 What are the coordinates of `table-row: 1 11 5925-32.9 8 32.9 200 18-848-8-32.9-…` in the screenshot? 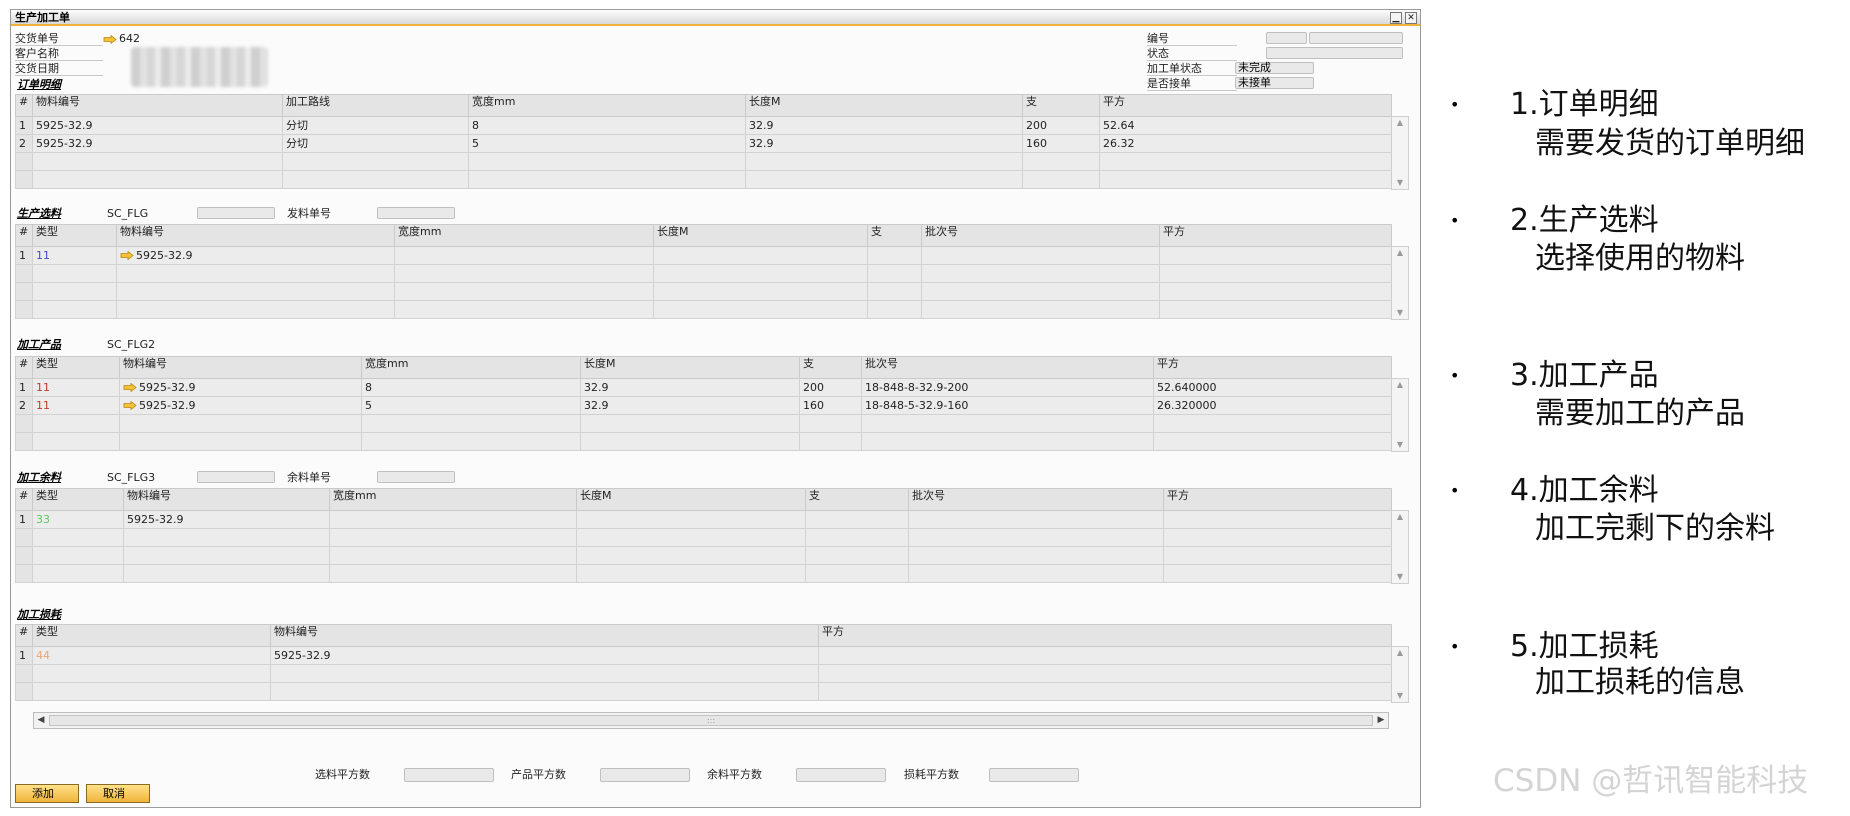 It's located at (703, 387).